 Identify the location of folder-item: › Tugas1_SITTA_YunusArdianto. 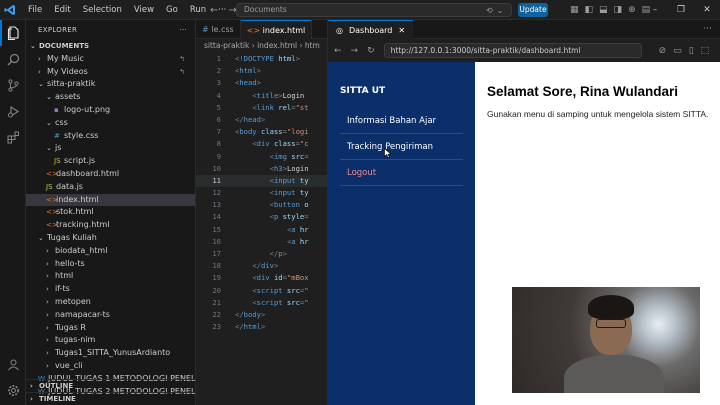
(110, 353).